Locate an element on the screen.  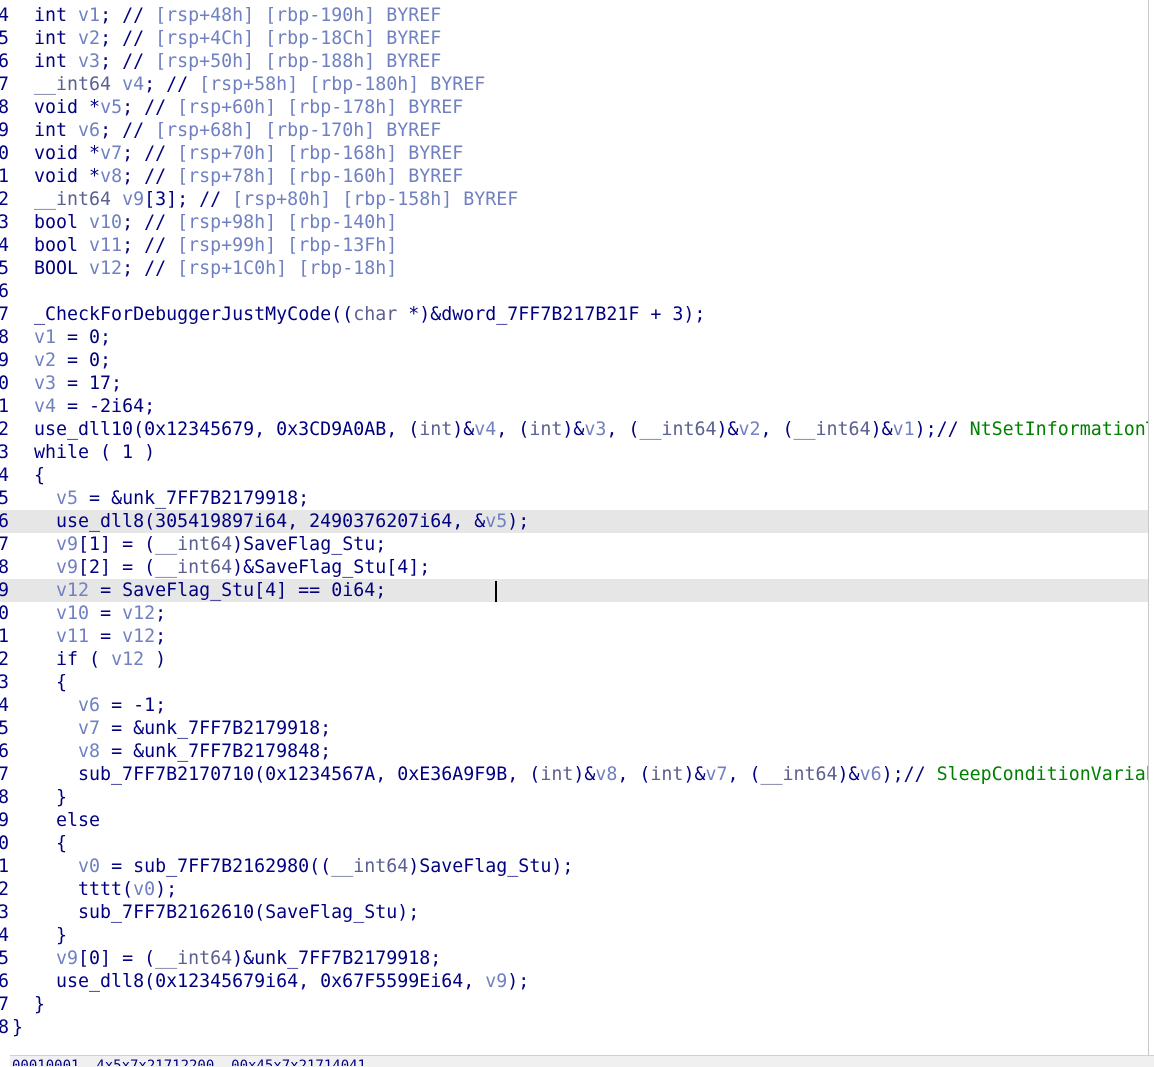
code-line: 2 tttt(v0); is located at coordinates (574, 889).